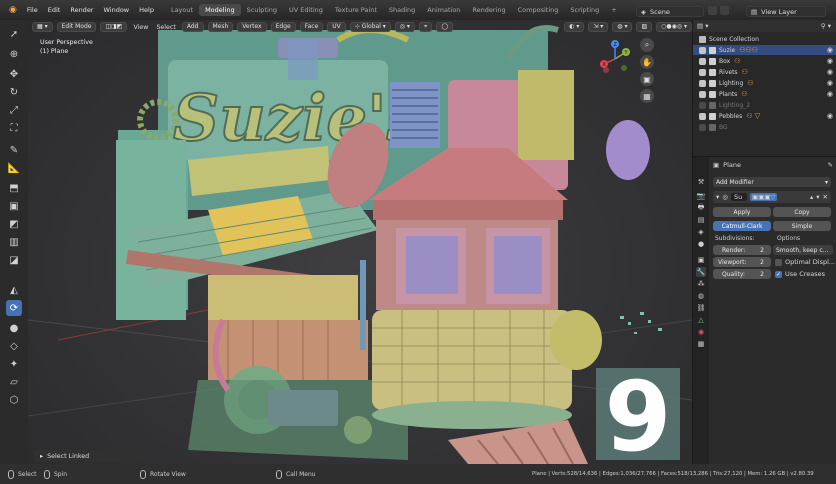 This screenshot has height=484, width=836. What do you see at coordinates (701, 232) in the screenshot?
I see `scene-tab-icon: ◈` at bounding box center [701, 232].